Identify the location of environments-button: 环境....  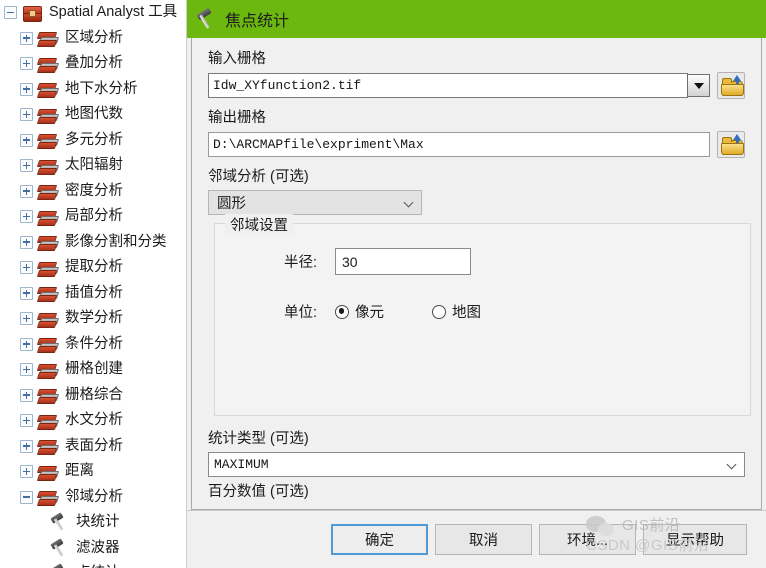
(587, 539).